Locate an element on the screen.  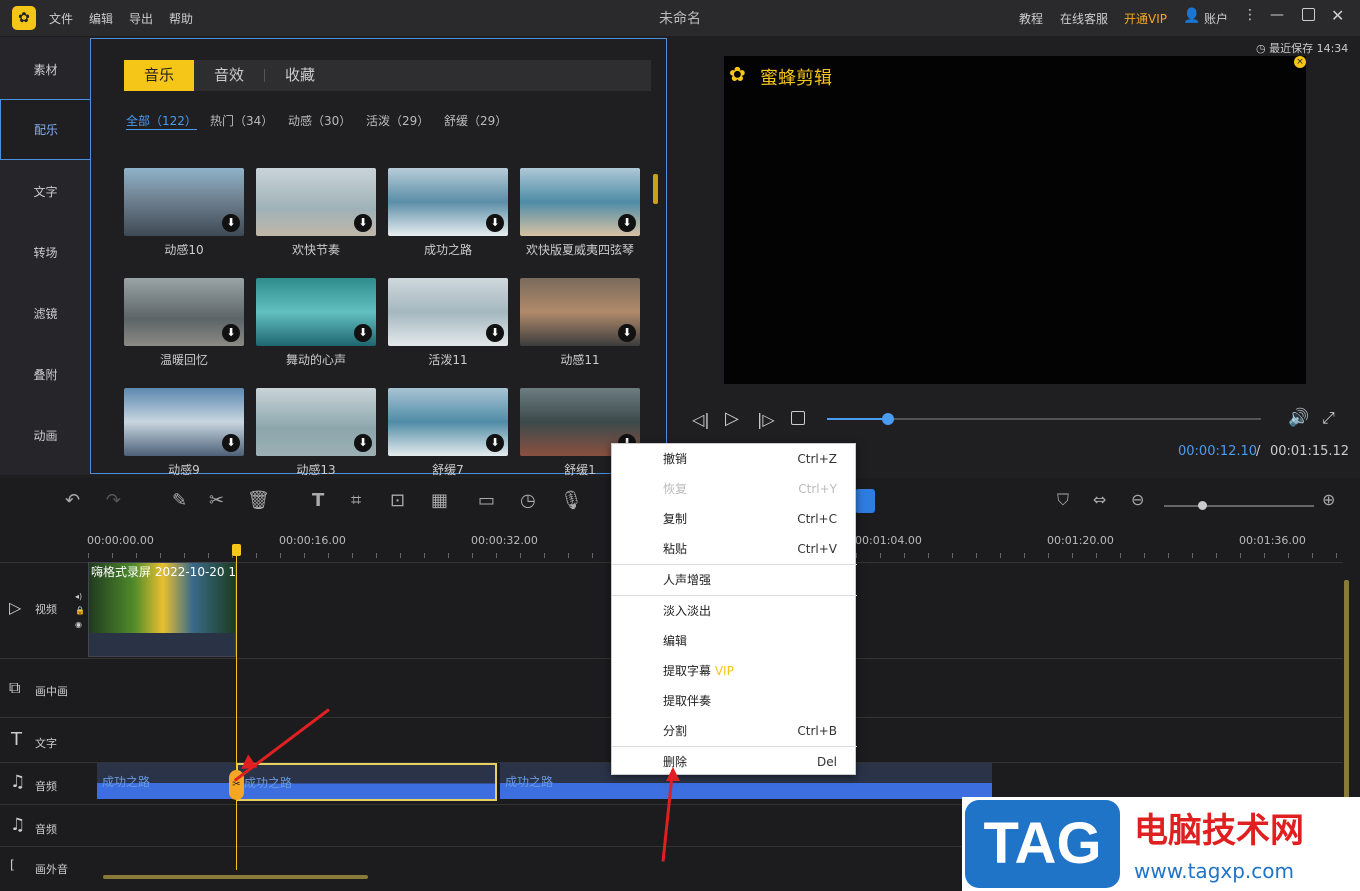
minimize-icon: — is located at coordinates (1277, 15).